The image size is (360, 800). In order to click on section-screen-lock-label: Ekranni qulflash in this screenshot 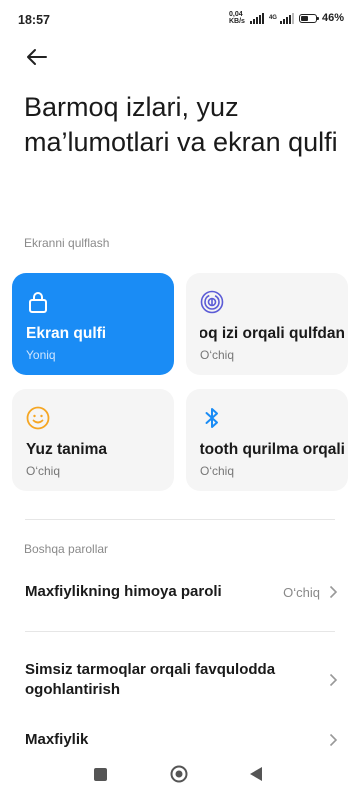, I will do `click(67, 243)`.